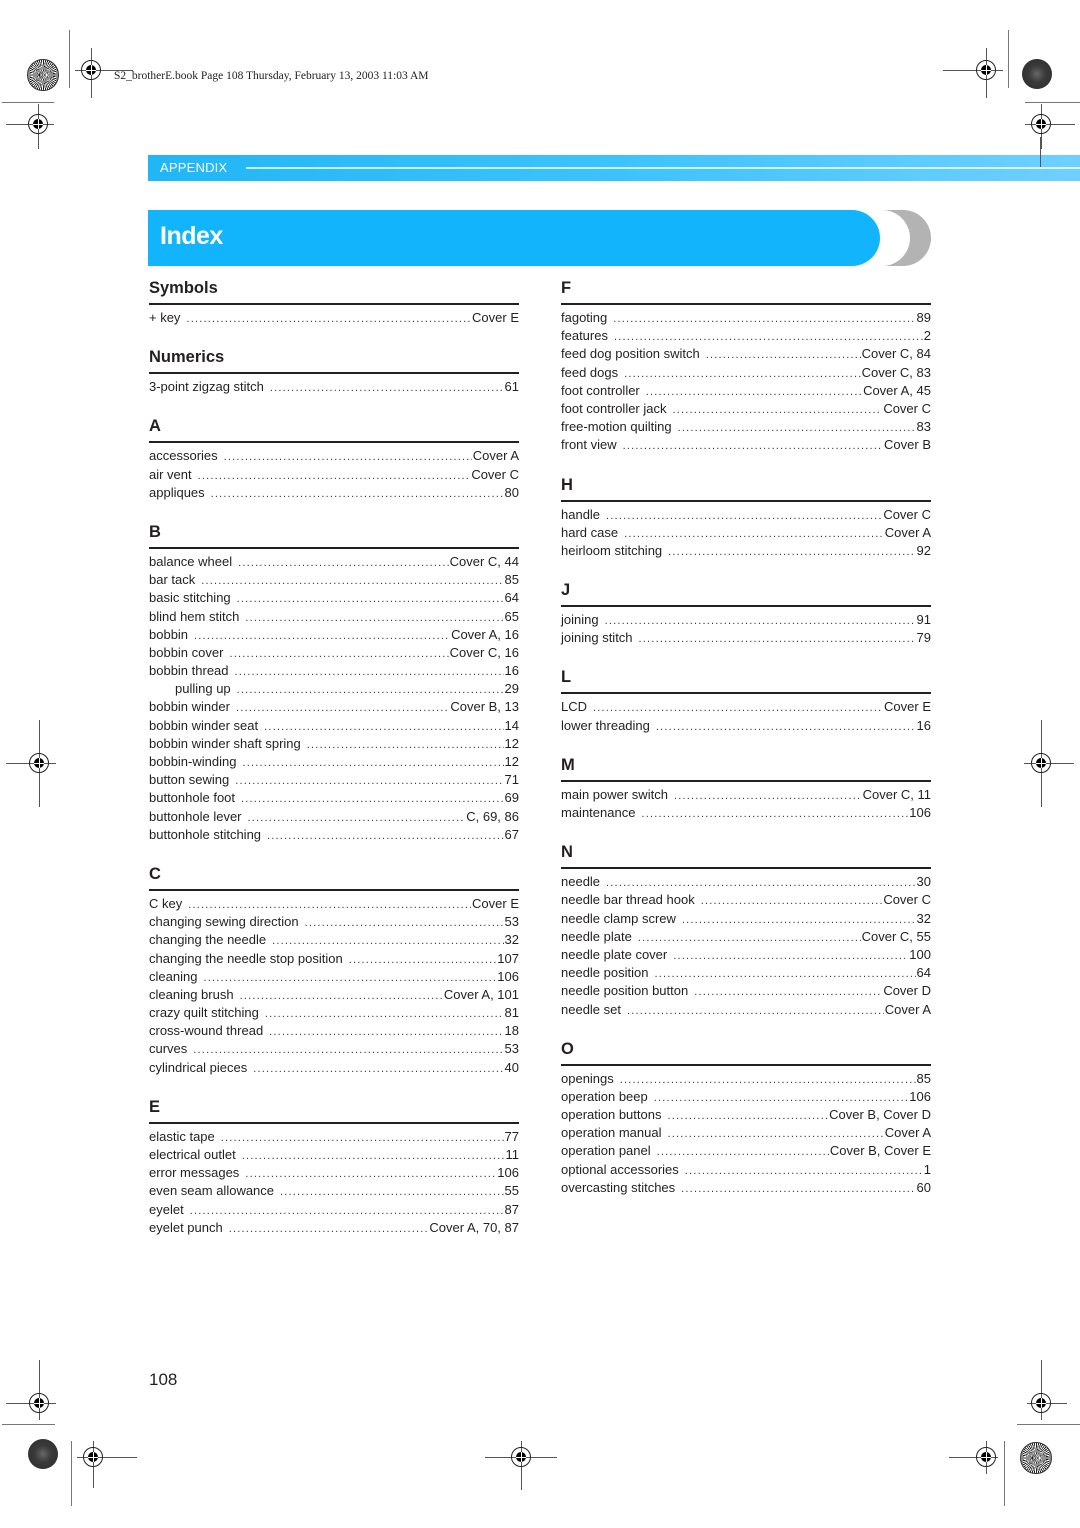 This screenshot has height=1528, width=1080. What do you see at coordinates (204, 1013) in the screenshot?
I see `entry-term: crazy quilt stitching` at bounding box center [204, 1013].